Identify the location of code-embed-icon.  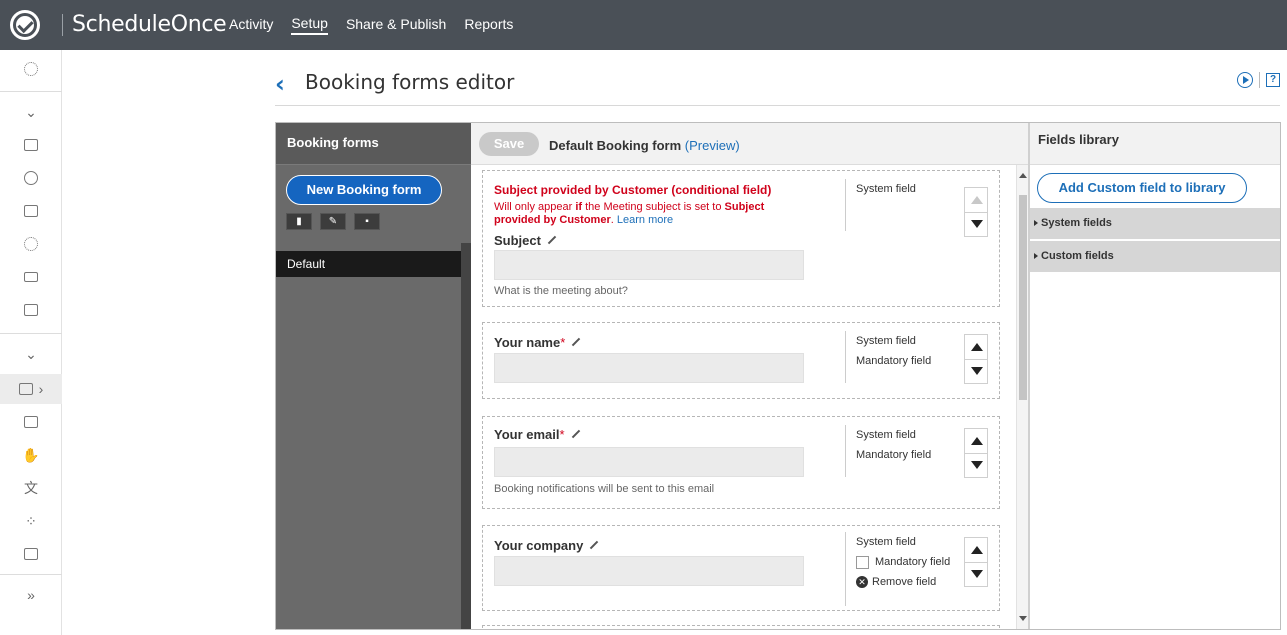
(31, 310).